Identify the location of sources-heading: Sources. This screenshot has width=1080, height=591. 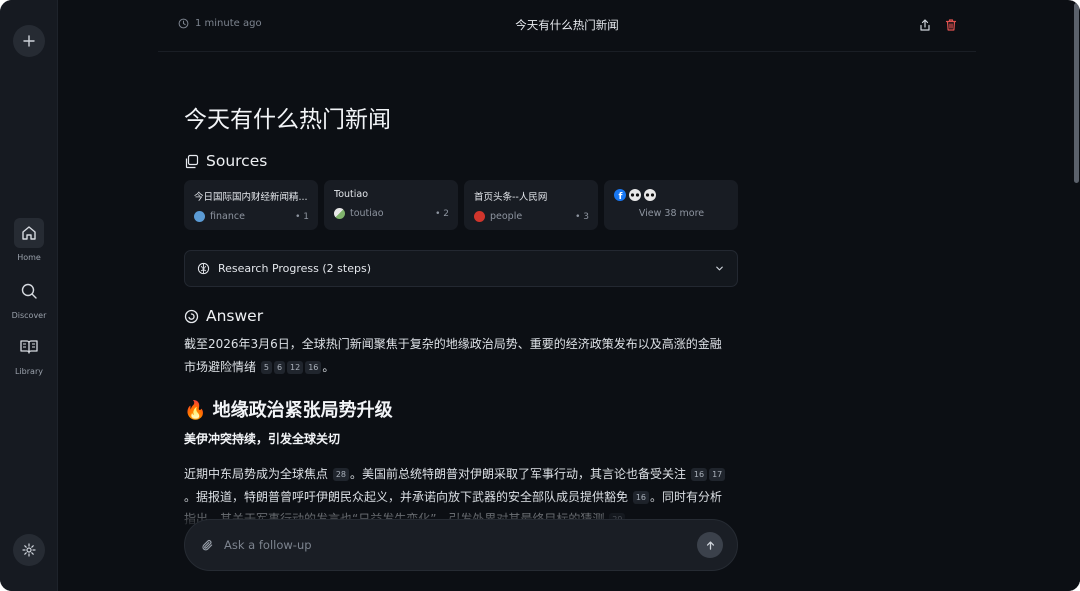
(225, 161).